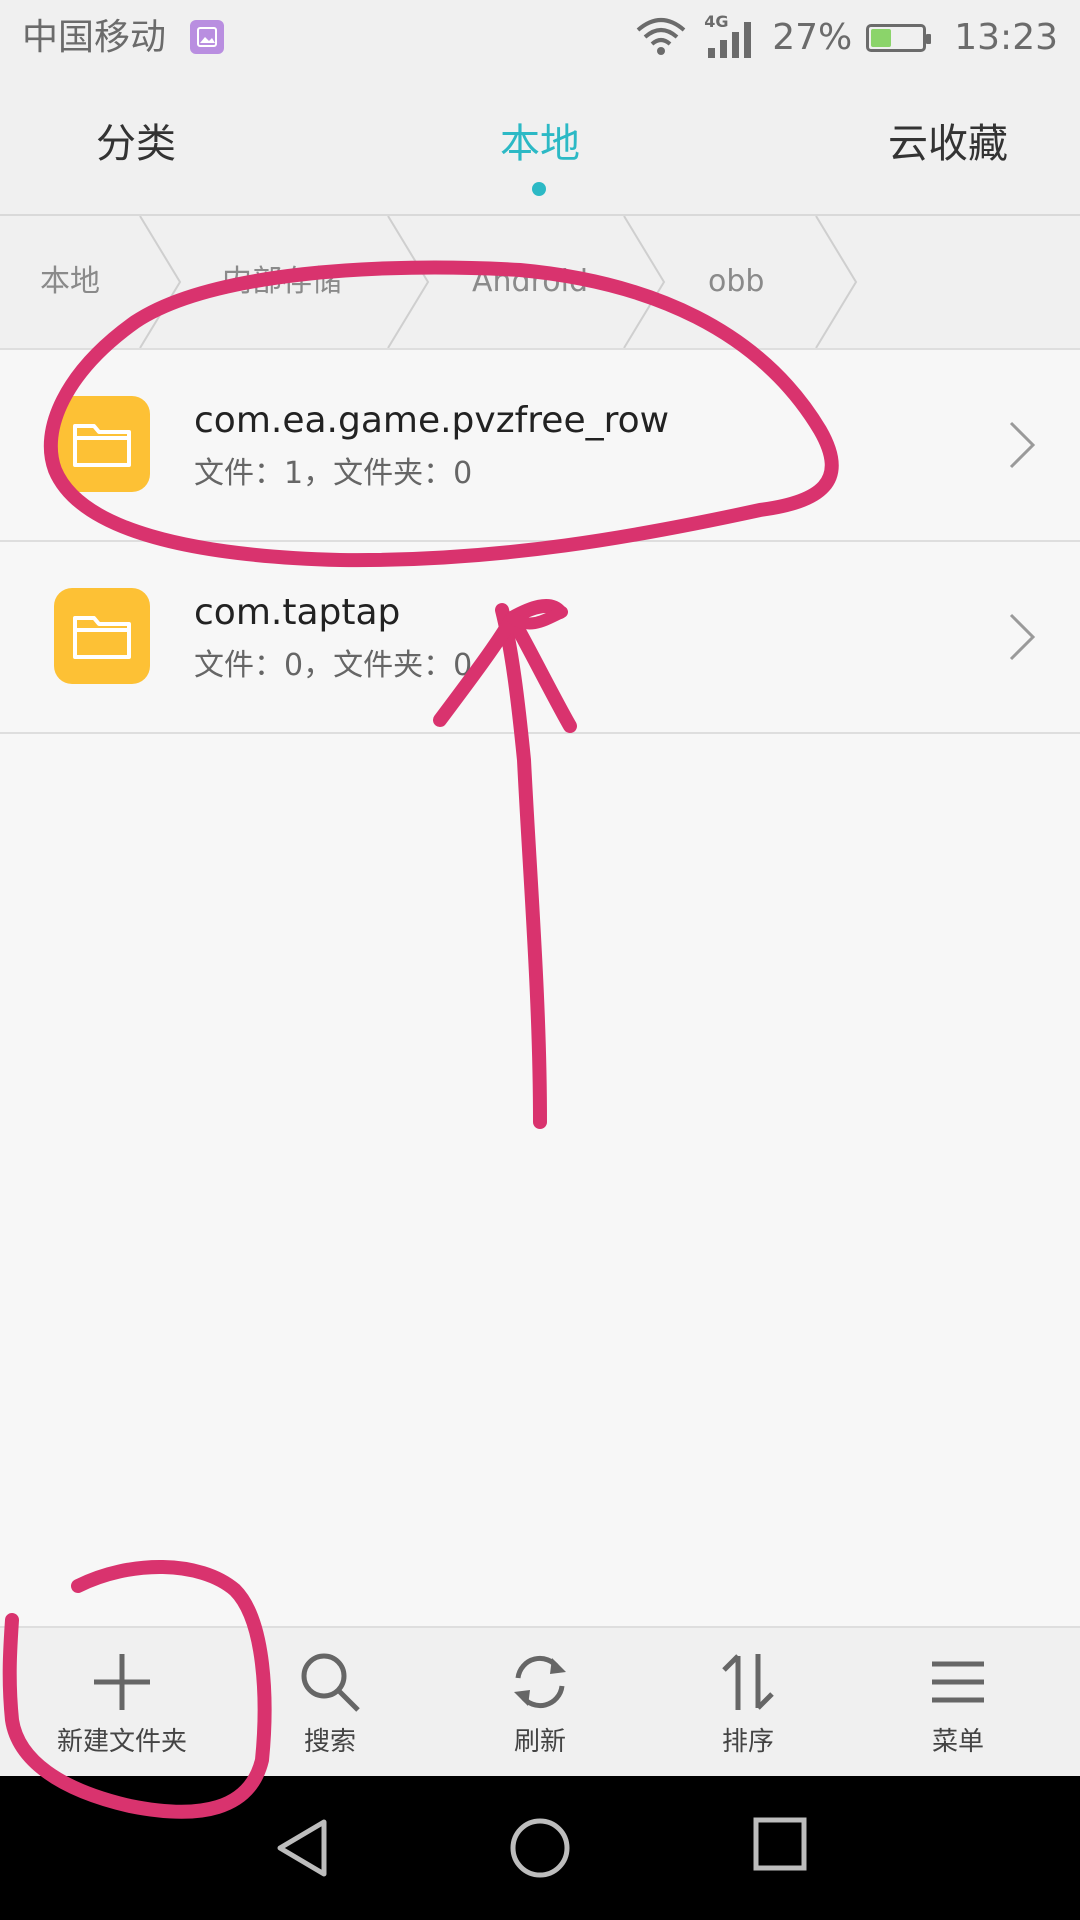 This screenshot has height=1920, width=1080. What do you see at coordinates (121, 1742) in the screenshot?
I see `new-folder-label: 新建文件夹` at bounding box center [121, 1742].